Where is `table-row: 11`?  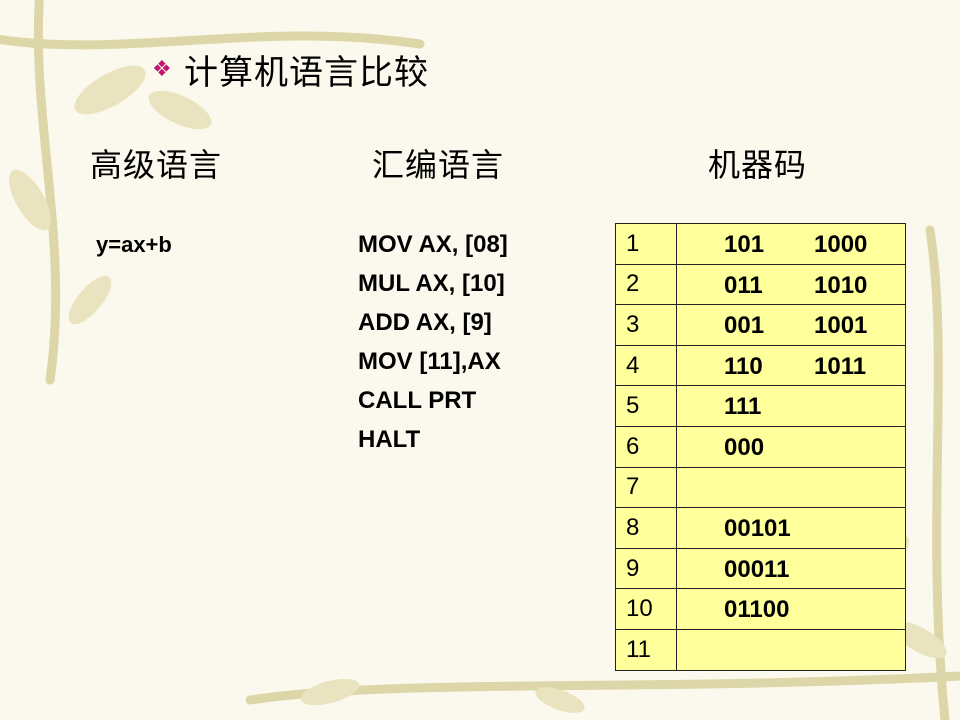 table-row: 11 is located at coordinates (760, 649).